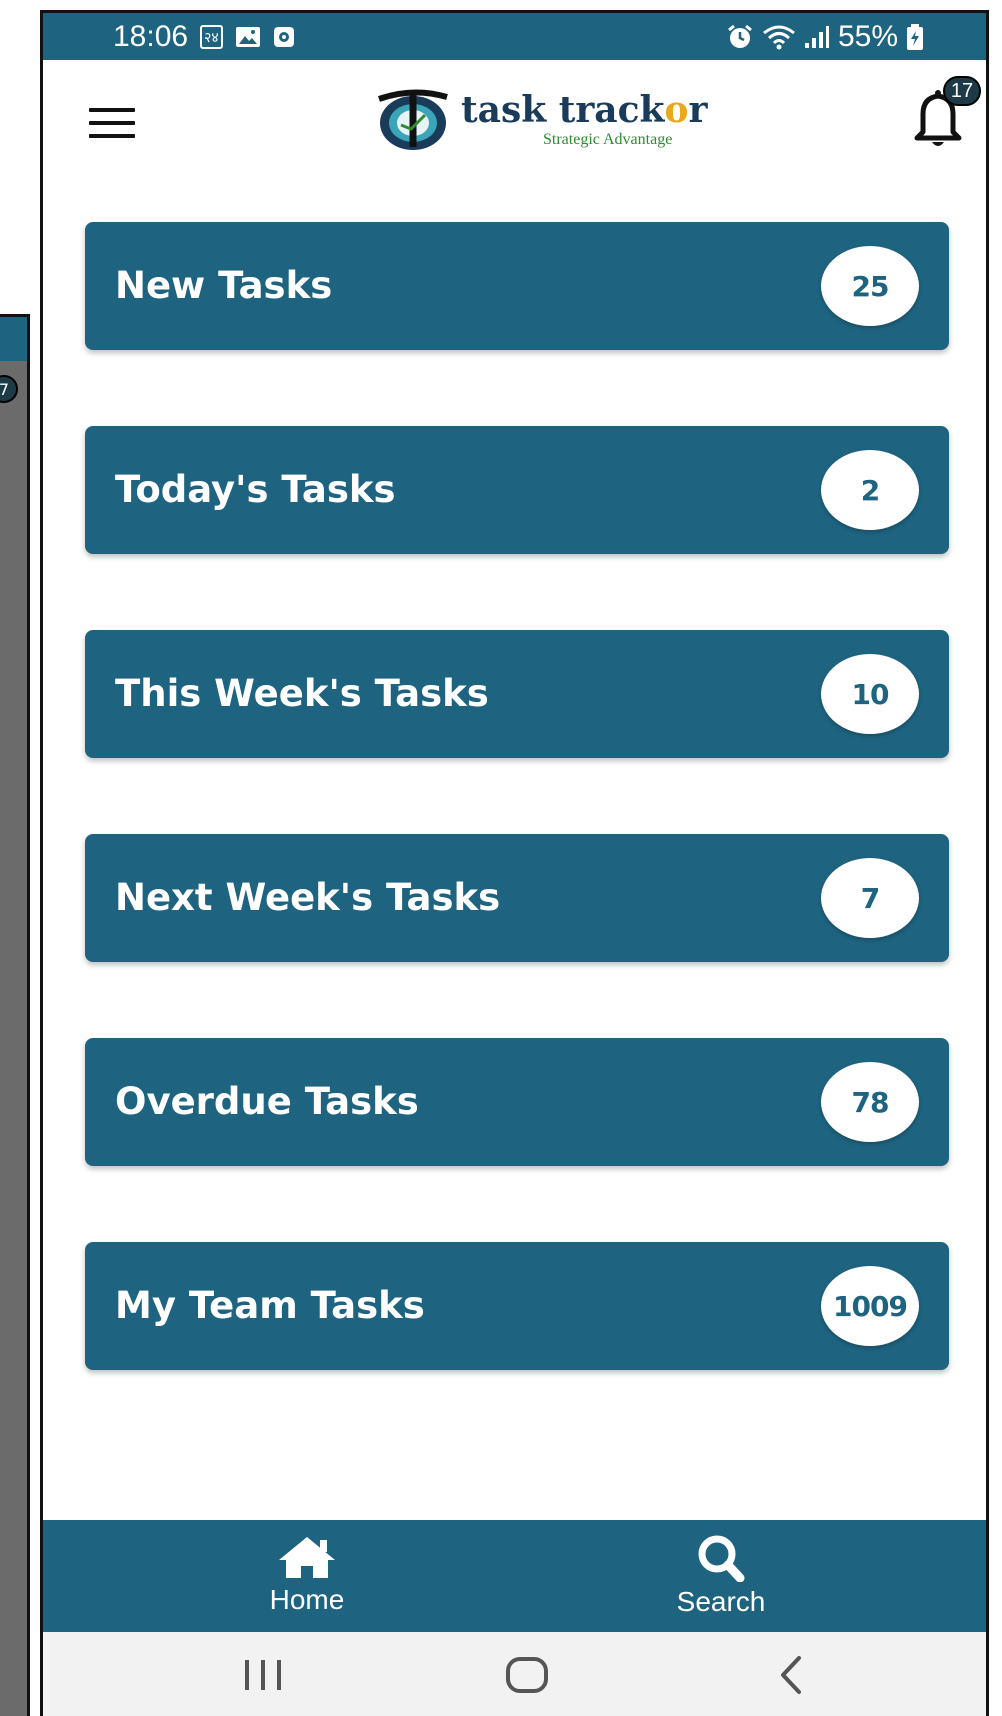  I want to click on status-time: 18:06, so click(151, 36).